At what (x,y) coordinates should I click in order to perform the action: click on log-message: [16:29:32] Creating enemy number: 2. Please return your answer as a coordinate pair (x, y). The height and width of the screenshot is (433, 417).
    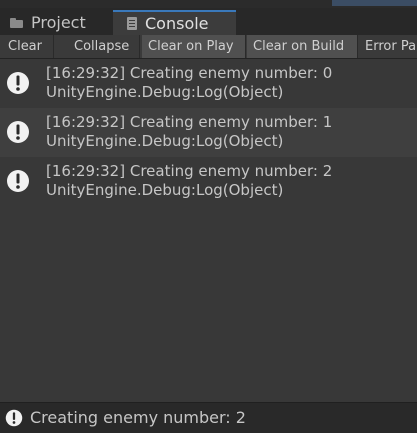
    Looking at the image, I should click on (189, 171).